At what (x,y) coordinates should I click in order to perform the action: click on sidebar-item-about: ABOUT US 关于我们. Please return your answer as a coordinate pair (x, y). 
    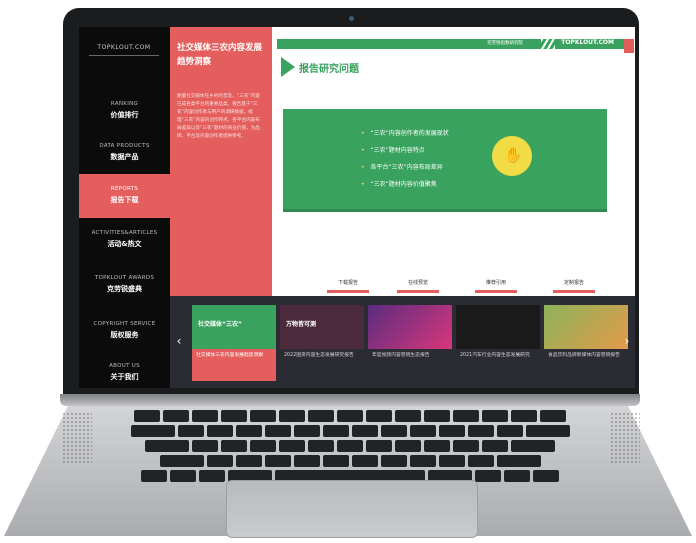
    Looking at the image, I should click on (124, 369).